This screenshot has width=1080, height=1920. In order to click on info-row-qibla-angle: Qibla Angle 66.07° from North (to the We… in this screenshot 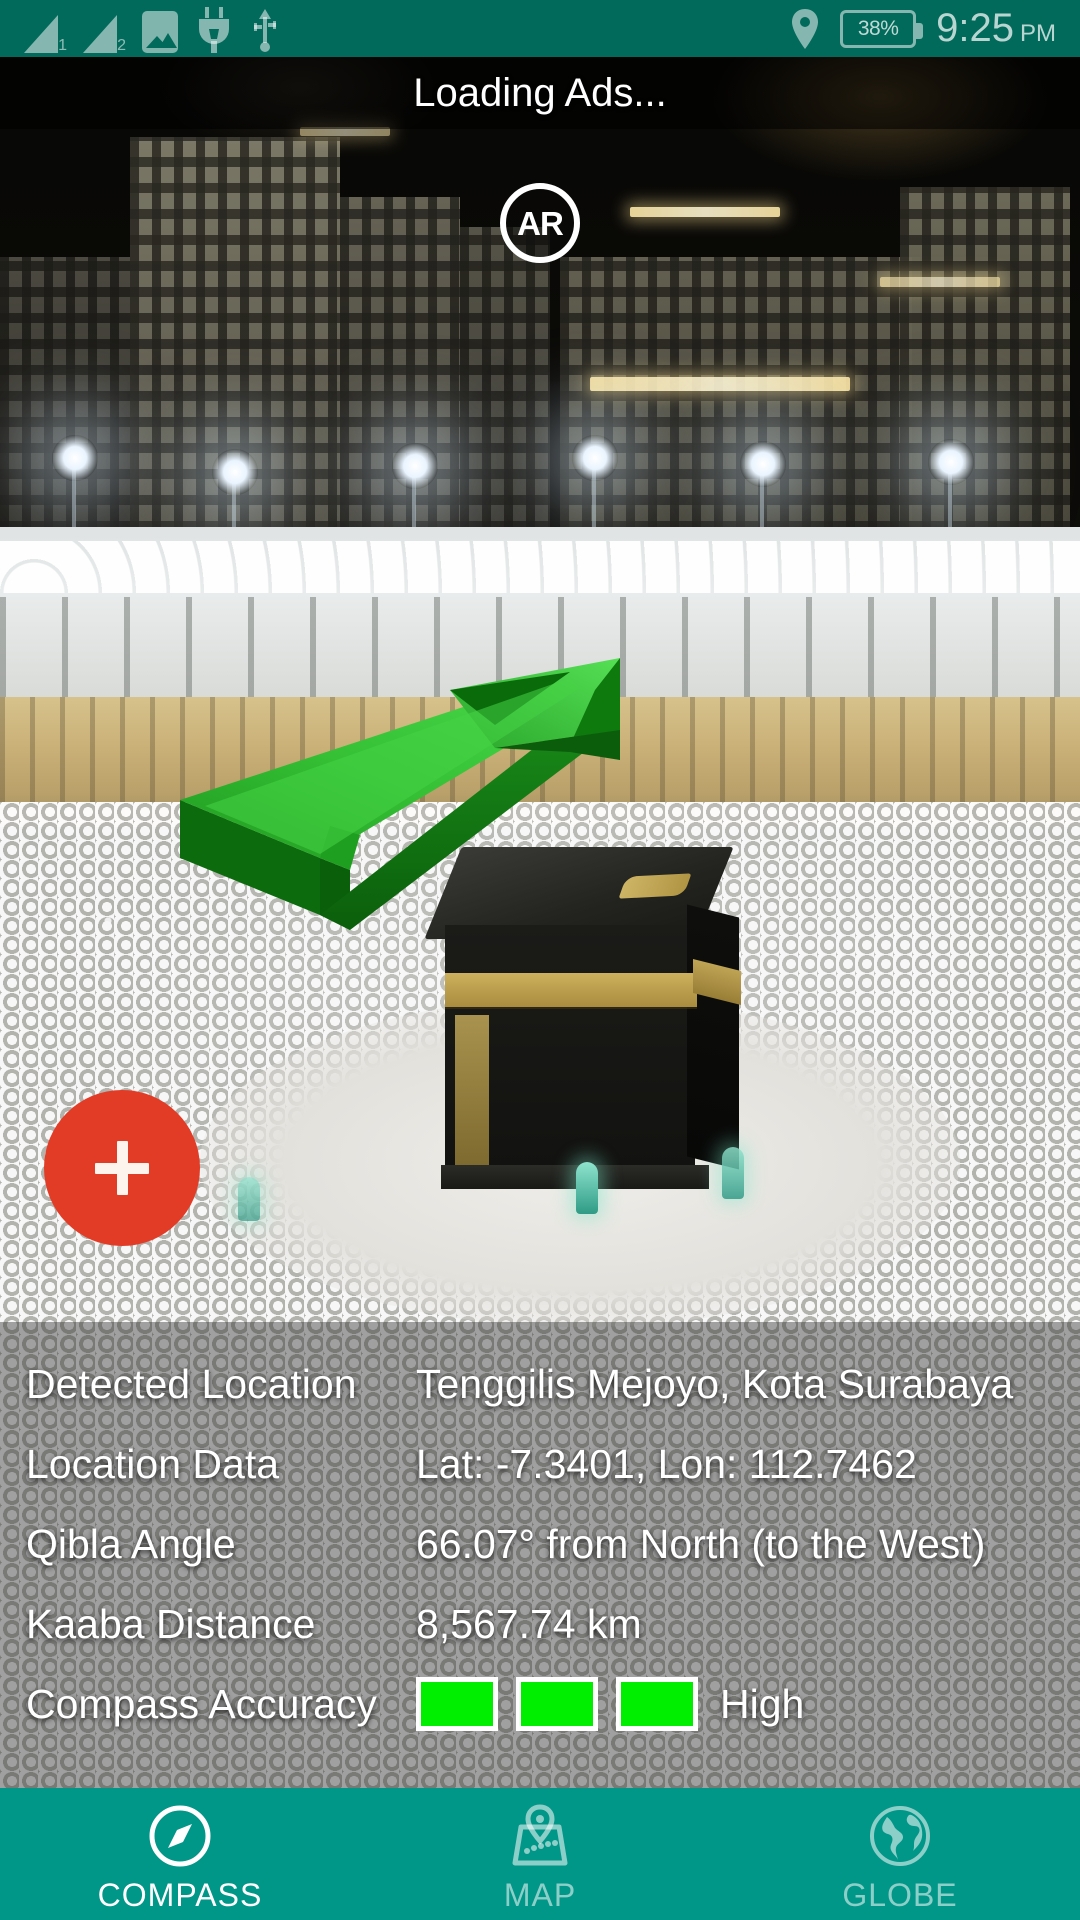, I will do `click(540, 1544)`.